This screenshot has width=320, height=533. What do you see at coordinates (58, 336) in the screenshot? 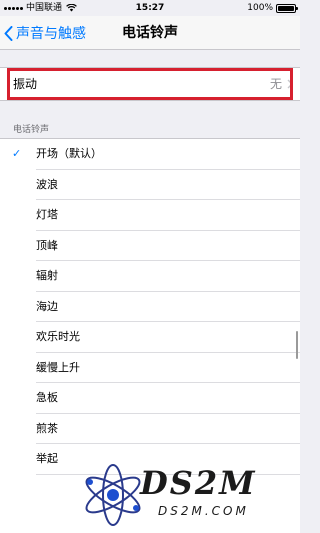
I see `ringtone-name: 欢乐时光` at bounding box center [58, 336].